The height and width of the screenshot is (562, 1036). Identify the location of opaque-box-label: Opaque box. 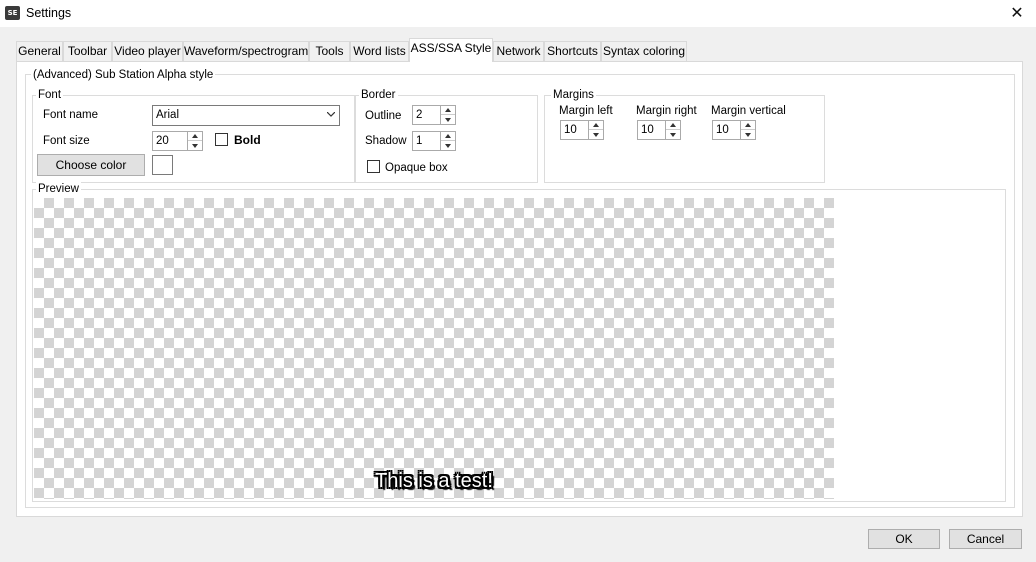
(416, 168).